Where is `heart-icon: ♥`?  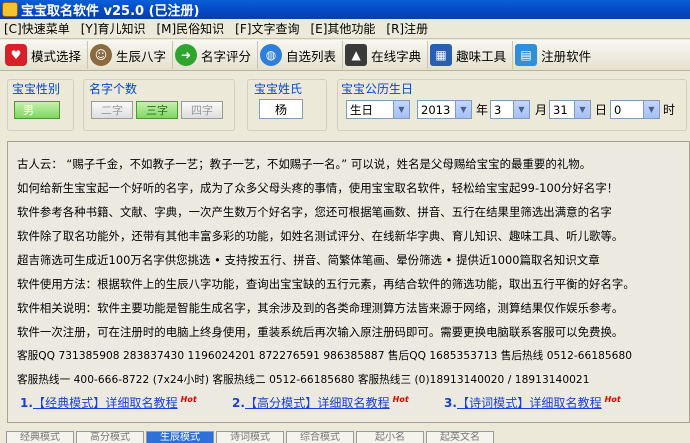
heart-icon: ♥ is located at coordinates (16, 55).